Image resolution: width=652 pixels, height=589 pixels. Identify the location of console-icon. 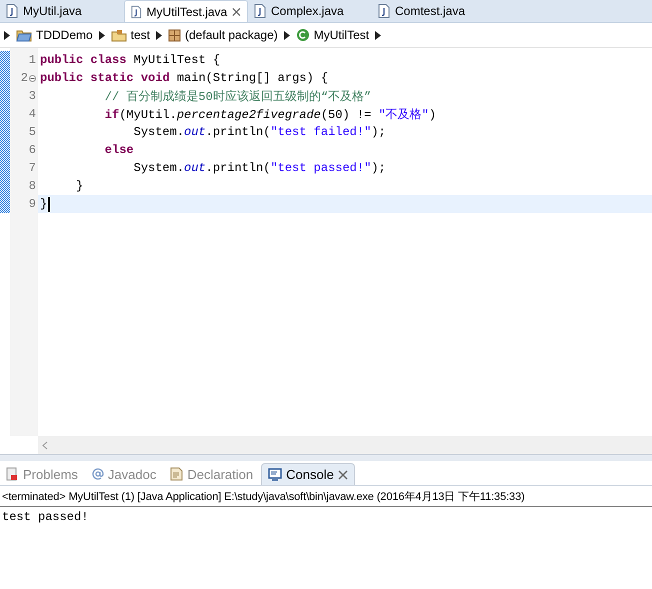
(275, 474).